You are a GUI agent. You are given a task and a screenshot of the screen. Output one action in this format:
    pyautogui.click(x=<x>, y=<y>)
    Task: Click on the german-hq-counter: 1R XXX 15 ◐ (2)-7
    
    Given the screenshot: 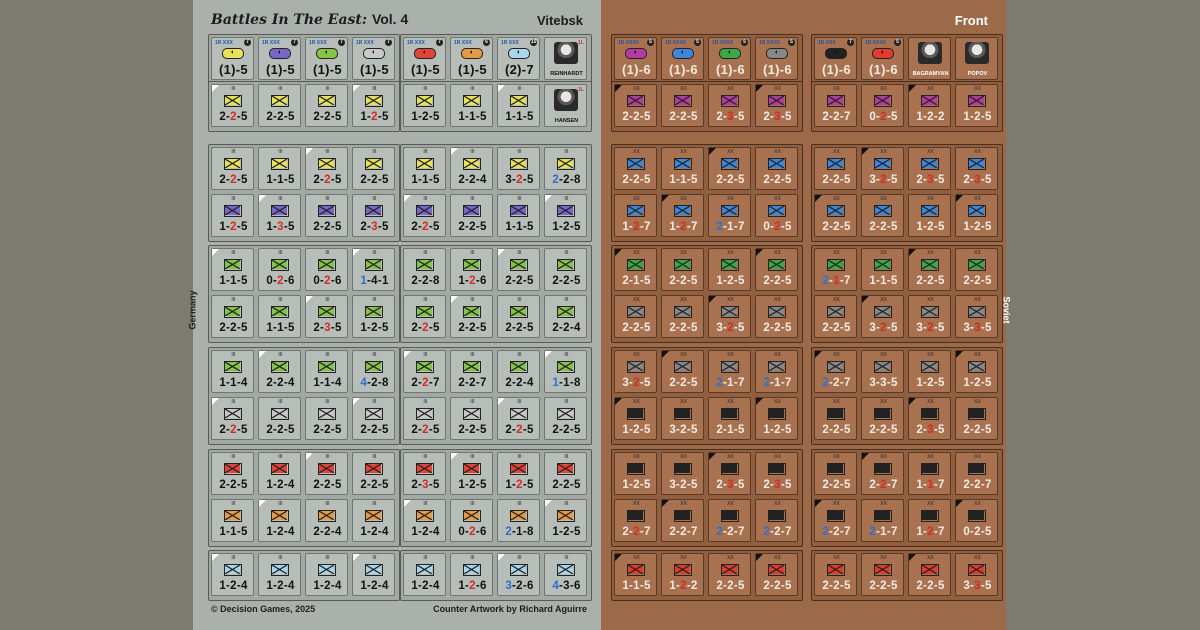 What is the action you would take?
    pyautogui.click(x=518, y=58)
    